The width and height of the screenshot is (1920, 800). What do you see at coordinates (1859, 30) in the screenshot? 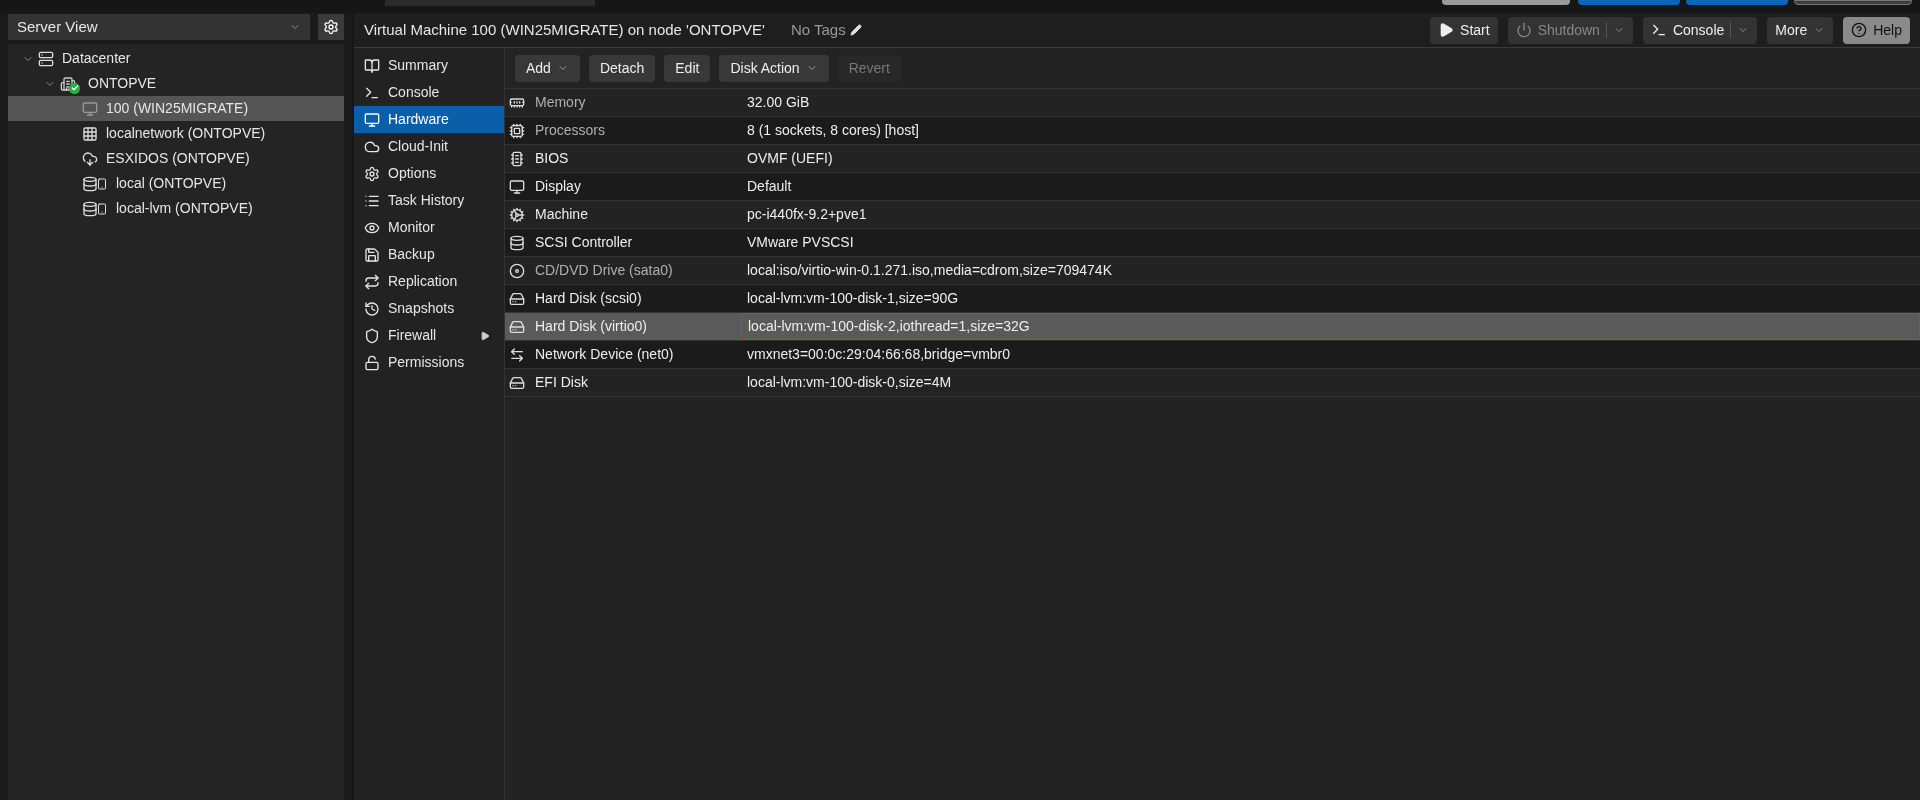
I see `help-icon` at bounding box center [1859, 30].